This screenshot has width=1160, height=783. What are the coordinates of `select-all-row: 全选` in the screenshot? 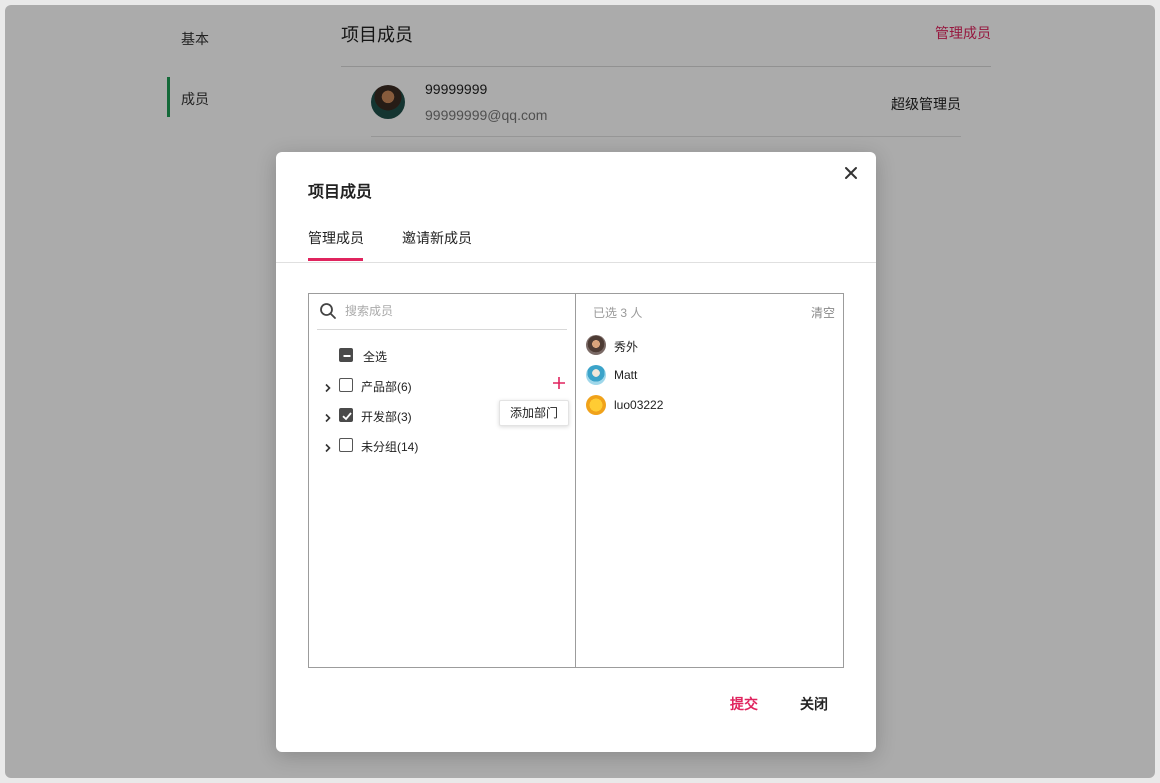 It's located at (441, 356).